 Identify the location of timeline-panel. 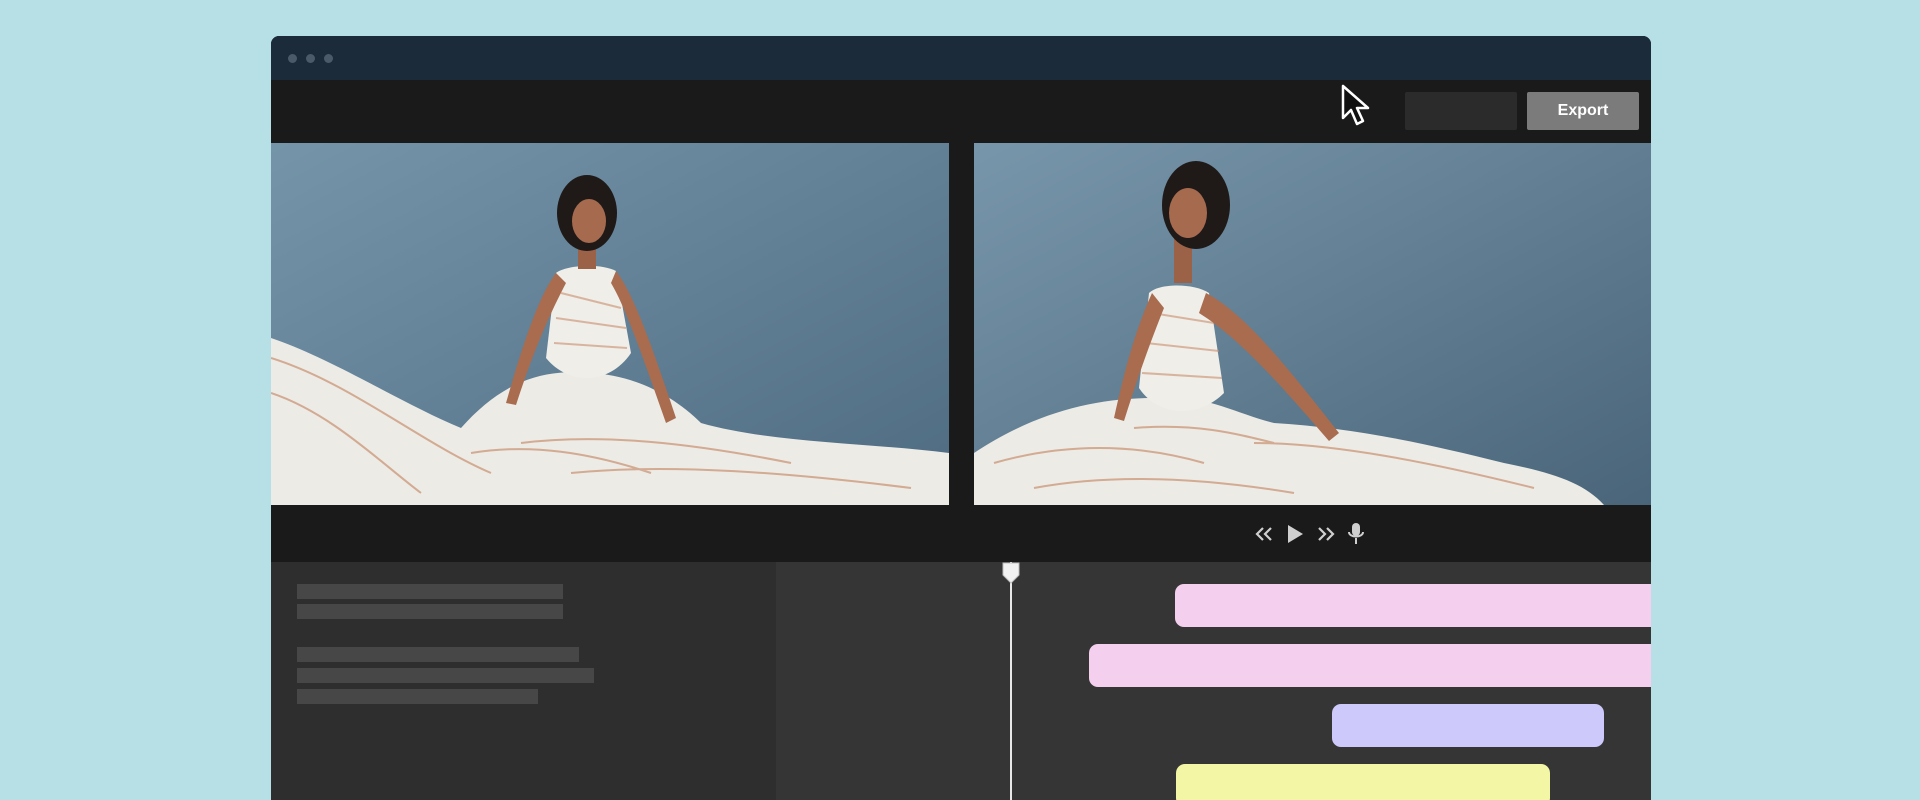
(1213, 681).